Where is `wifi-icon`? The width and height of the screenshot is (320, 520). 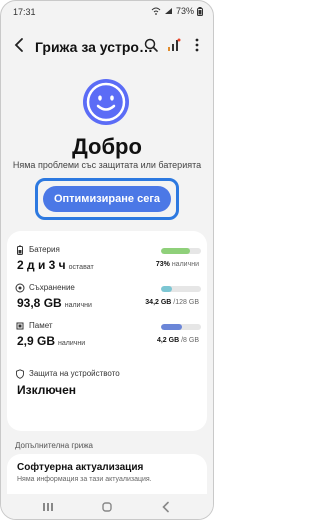 wifi-icon is located at coordinates (156, 11).